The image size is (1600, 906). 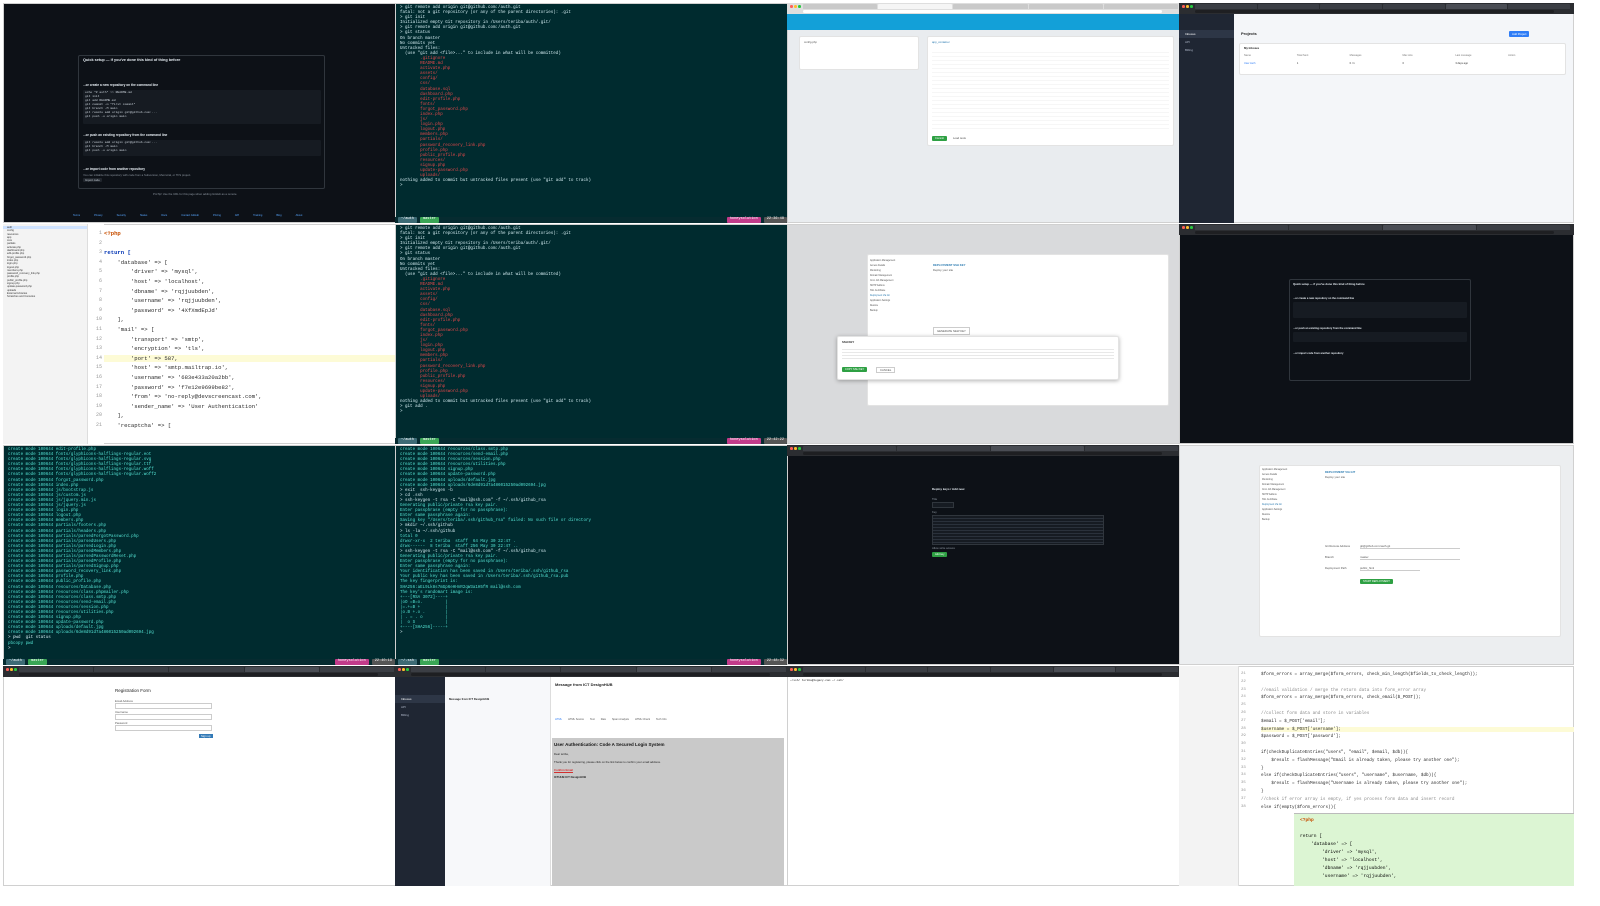 I want to click on terminal-status-bar: ~/auth master honeysolution 22:40:19, so click(x=200, y=662).